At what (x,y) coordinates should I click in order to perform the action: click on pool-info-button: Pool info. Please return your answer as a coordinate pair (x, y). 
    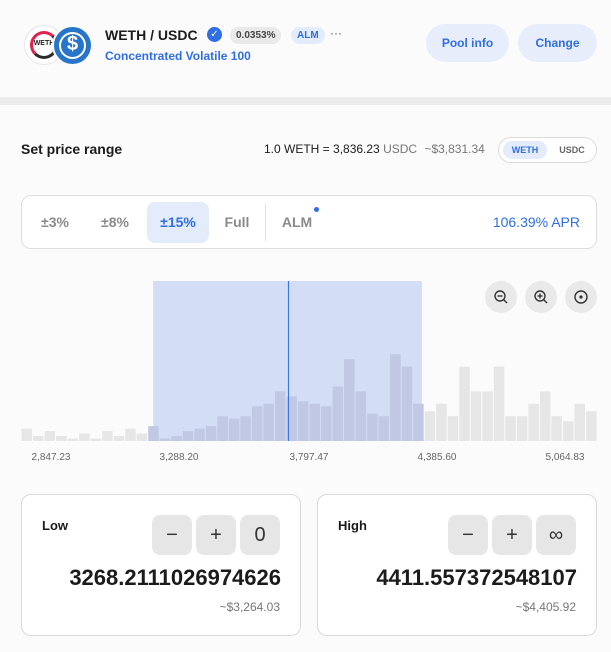
    Looking at the image, I should click on (467, 43).